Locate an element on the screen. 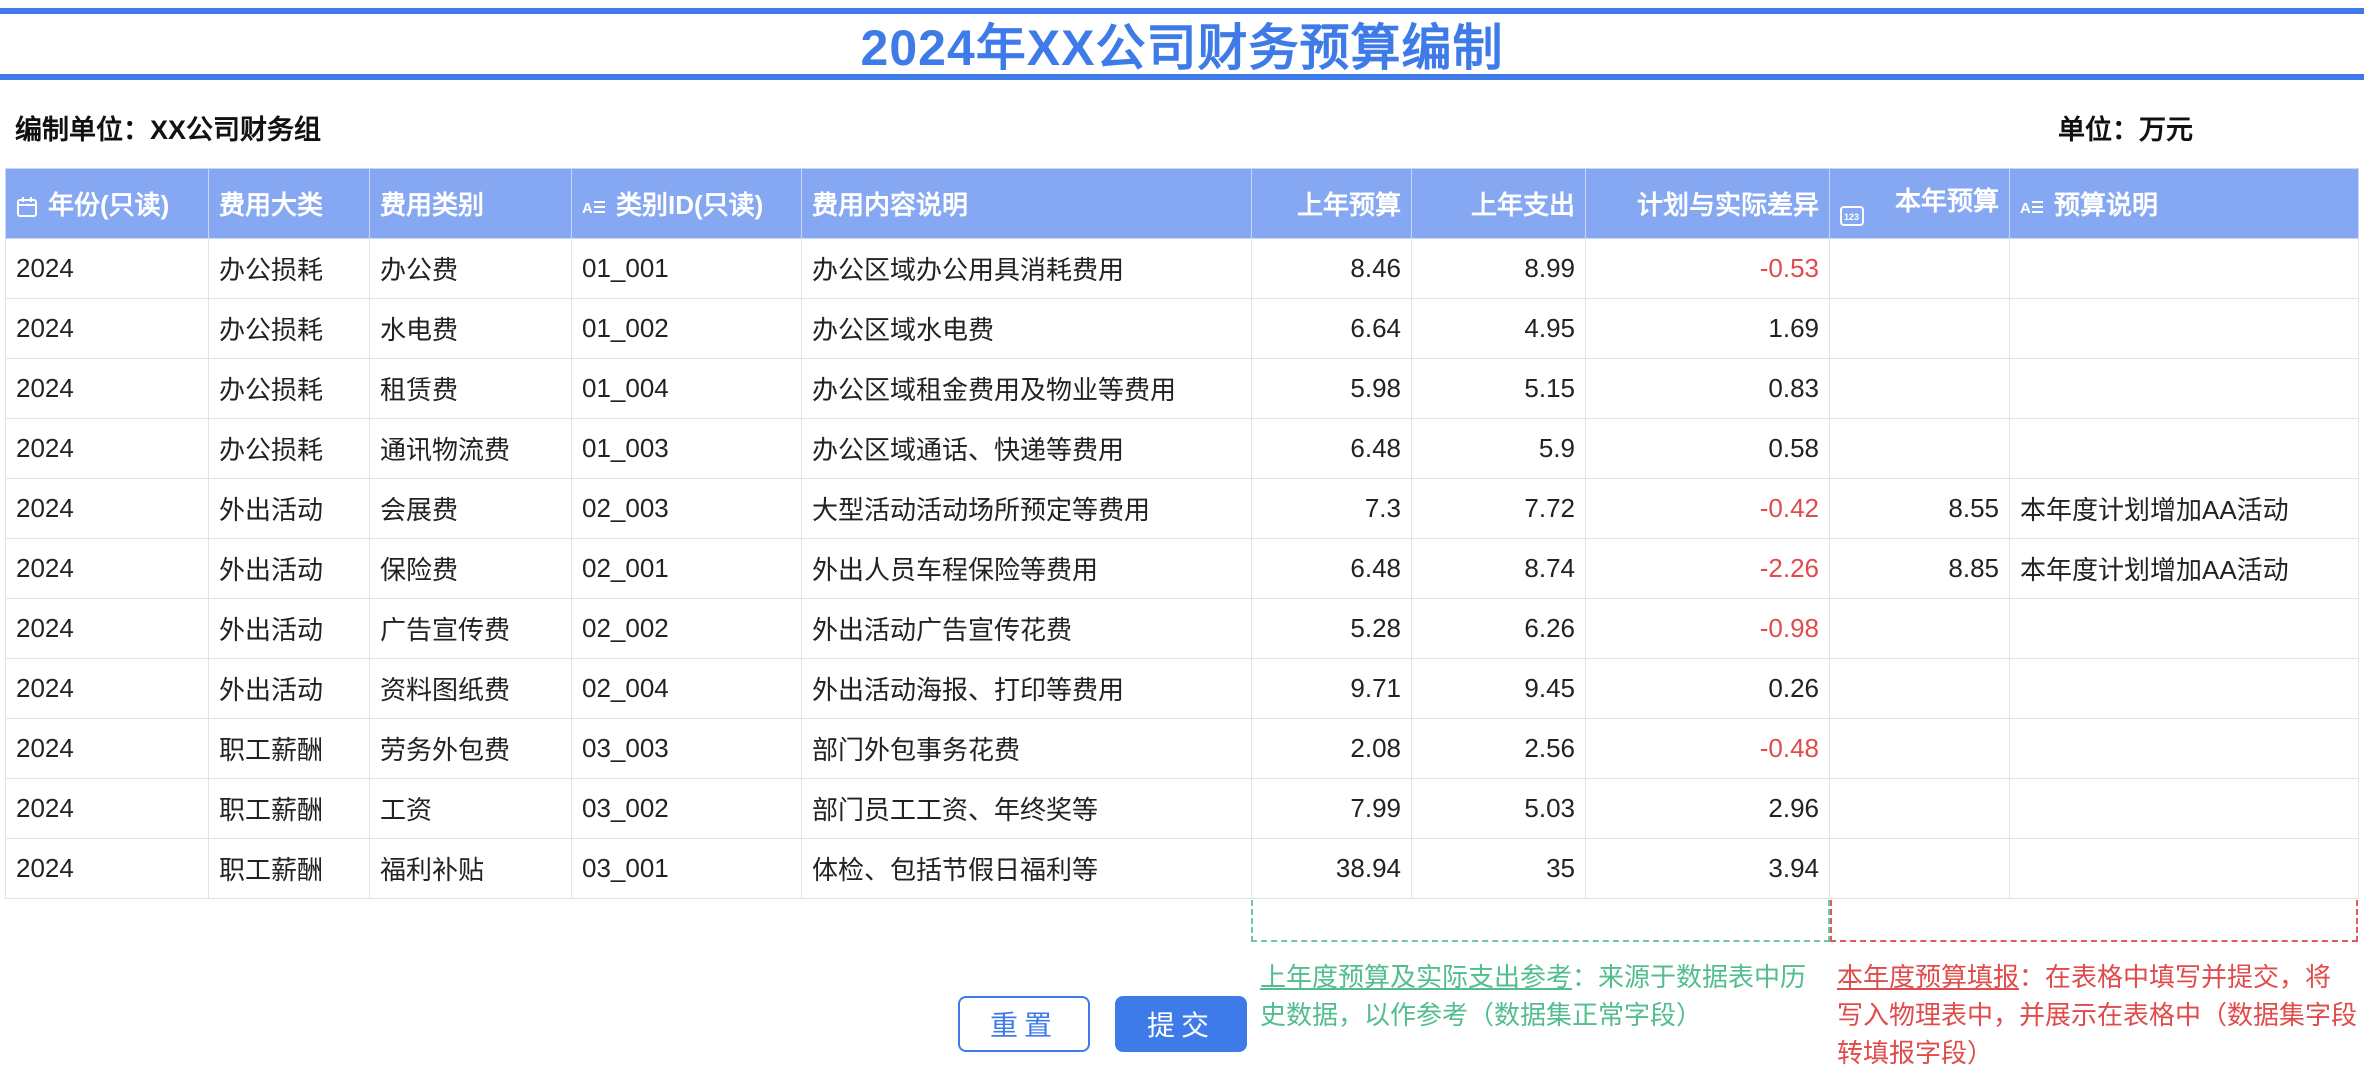  col-header-label: 上年支出 is located at coordinates (1522, 205).